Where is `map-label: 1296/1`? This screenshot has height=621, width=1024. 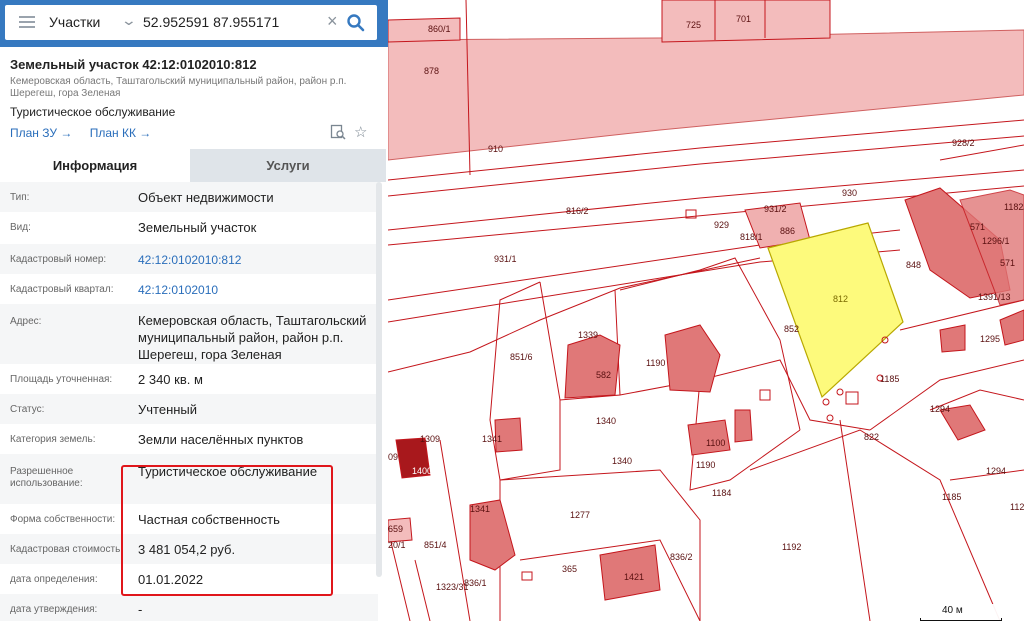 map-label: 1296/1 is located at coordinates (996, 241).